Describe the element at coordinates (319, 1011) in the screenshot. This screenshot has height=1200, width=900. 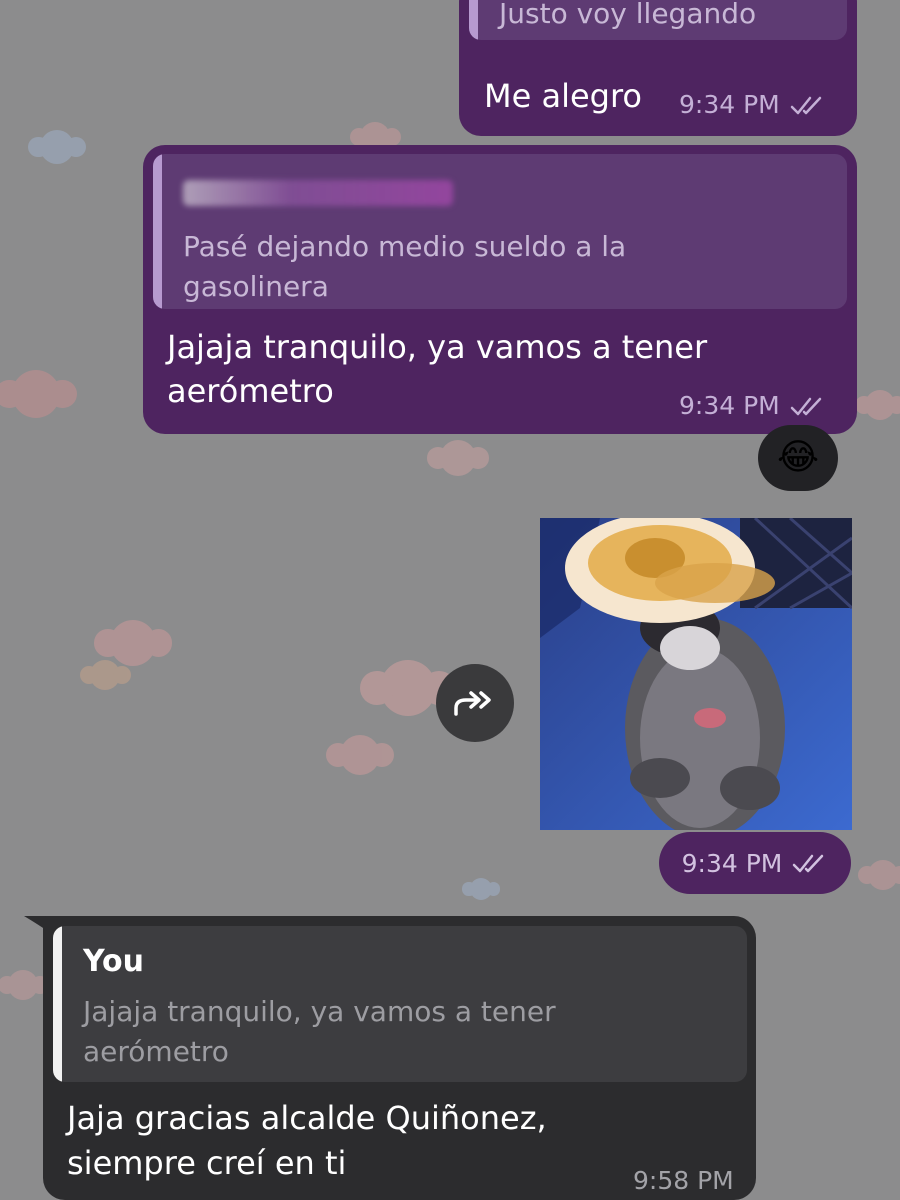
I see `reply-preview-text: Jajaja tranquilo, ya vamos a tener` at that location.